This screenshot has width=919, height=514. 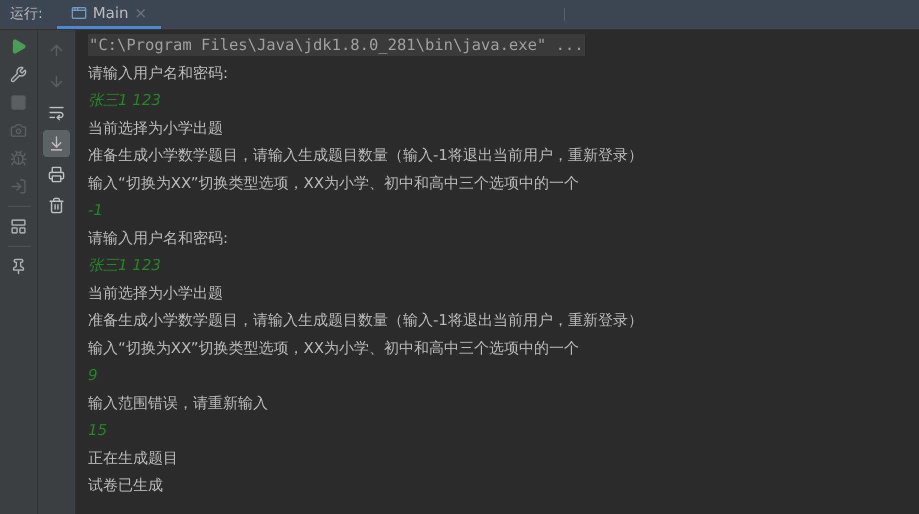 I want to click on window-icon, so click(x=78, y=13).